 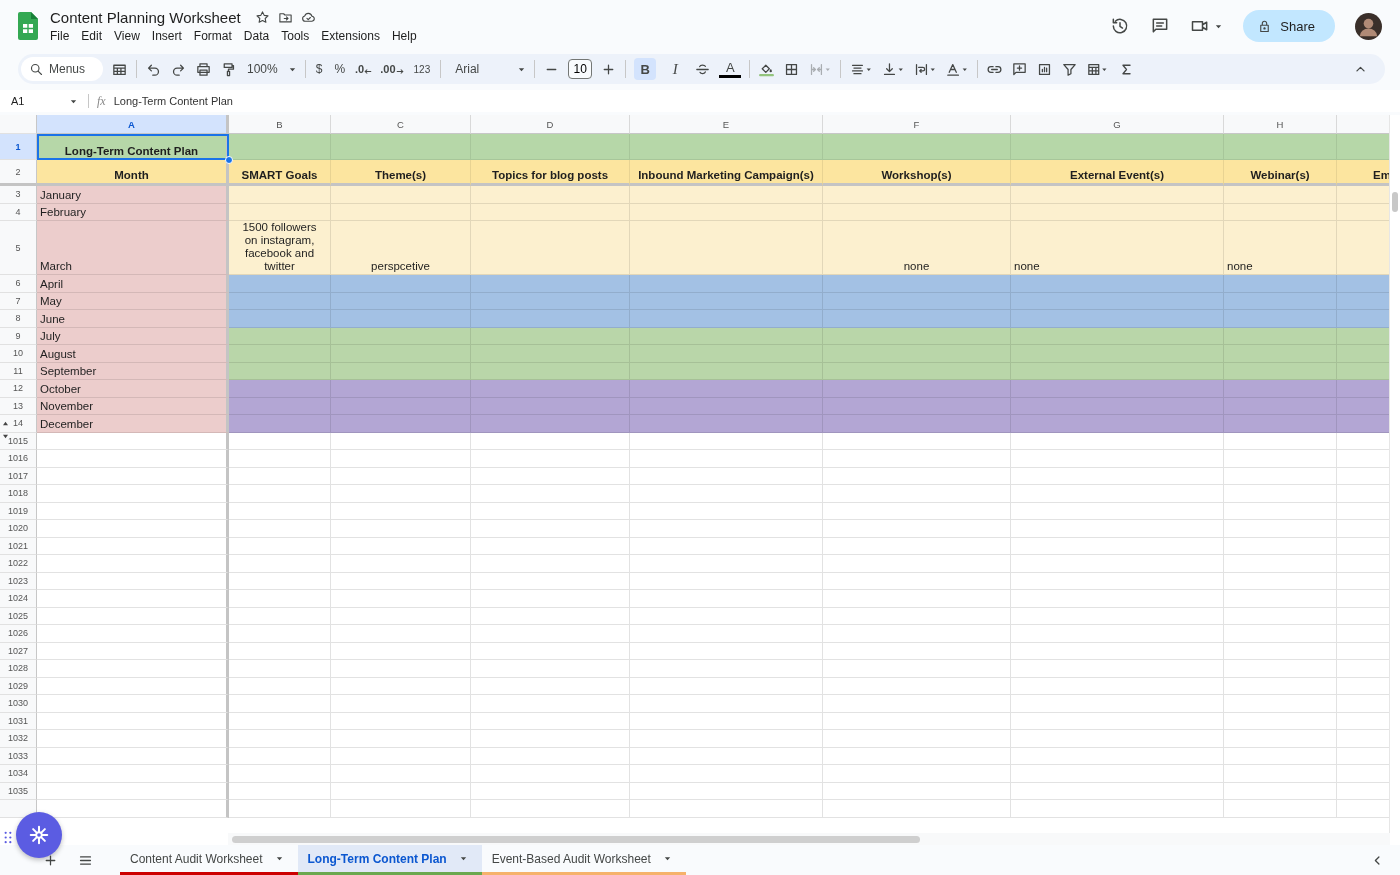 What do you see at coordinates (18, 564) in the screenshot?
I see `row-header: 1022` at bounding box center [18, 564].